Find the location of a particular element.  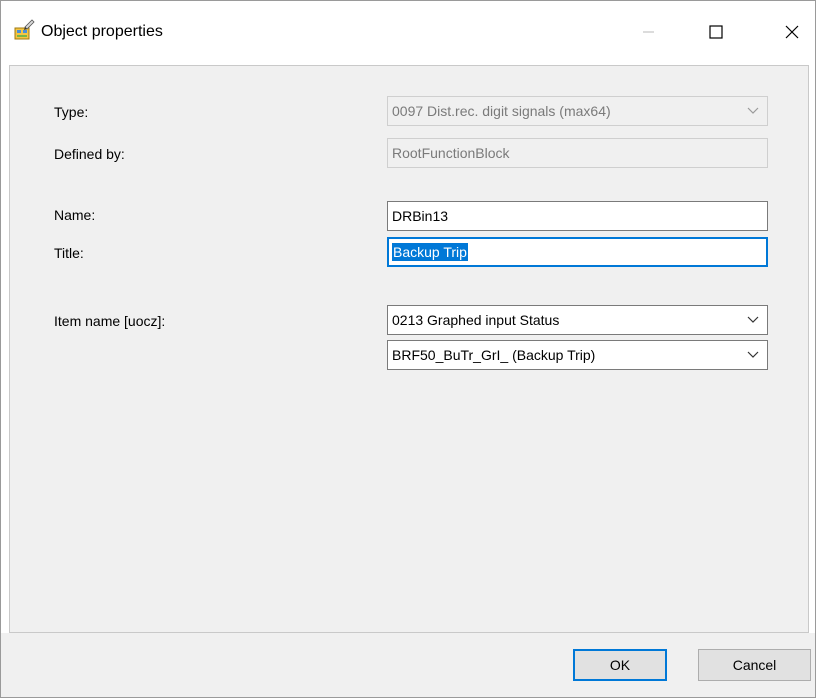

minimize-button is located at coordinates (649, 33).